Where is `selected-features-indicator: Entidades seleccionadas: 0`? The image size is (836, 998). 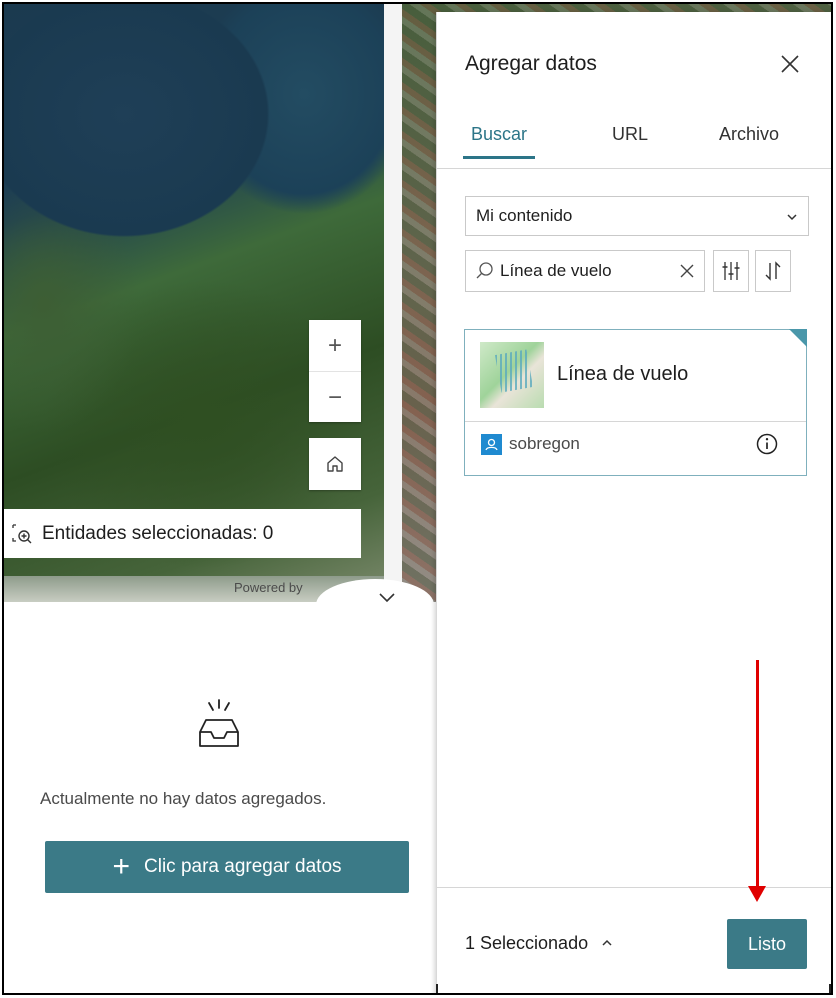
selected-features-indicator: Entidades seleccionadas: 0 is located at coordinates (182, 533).